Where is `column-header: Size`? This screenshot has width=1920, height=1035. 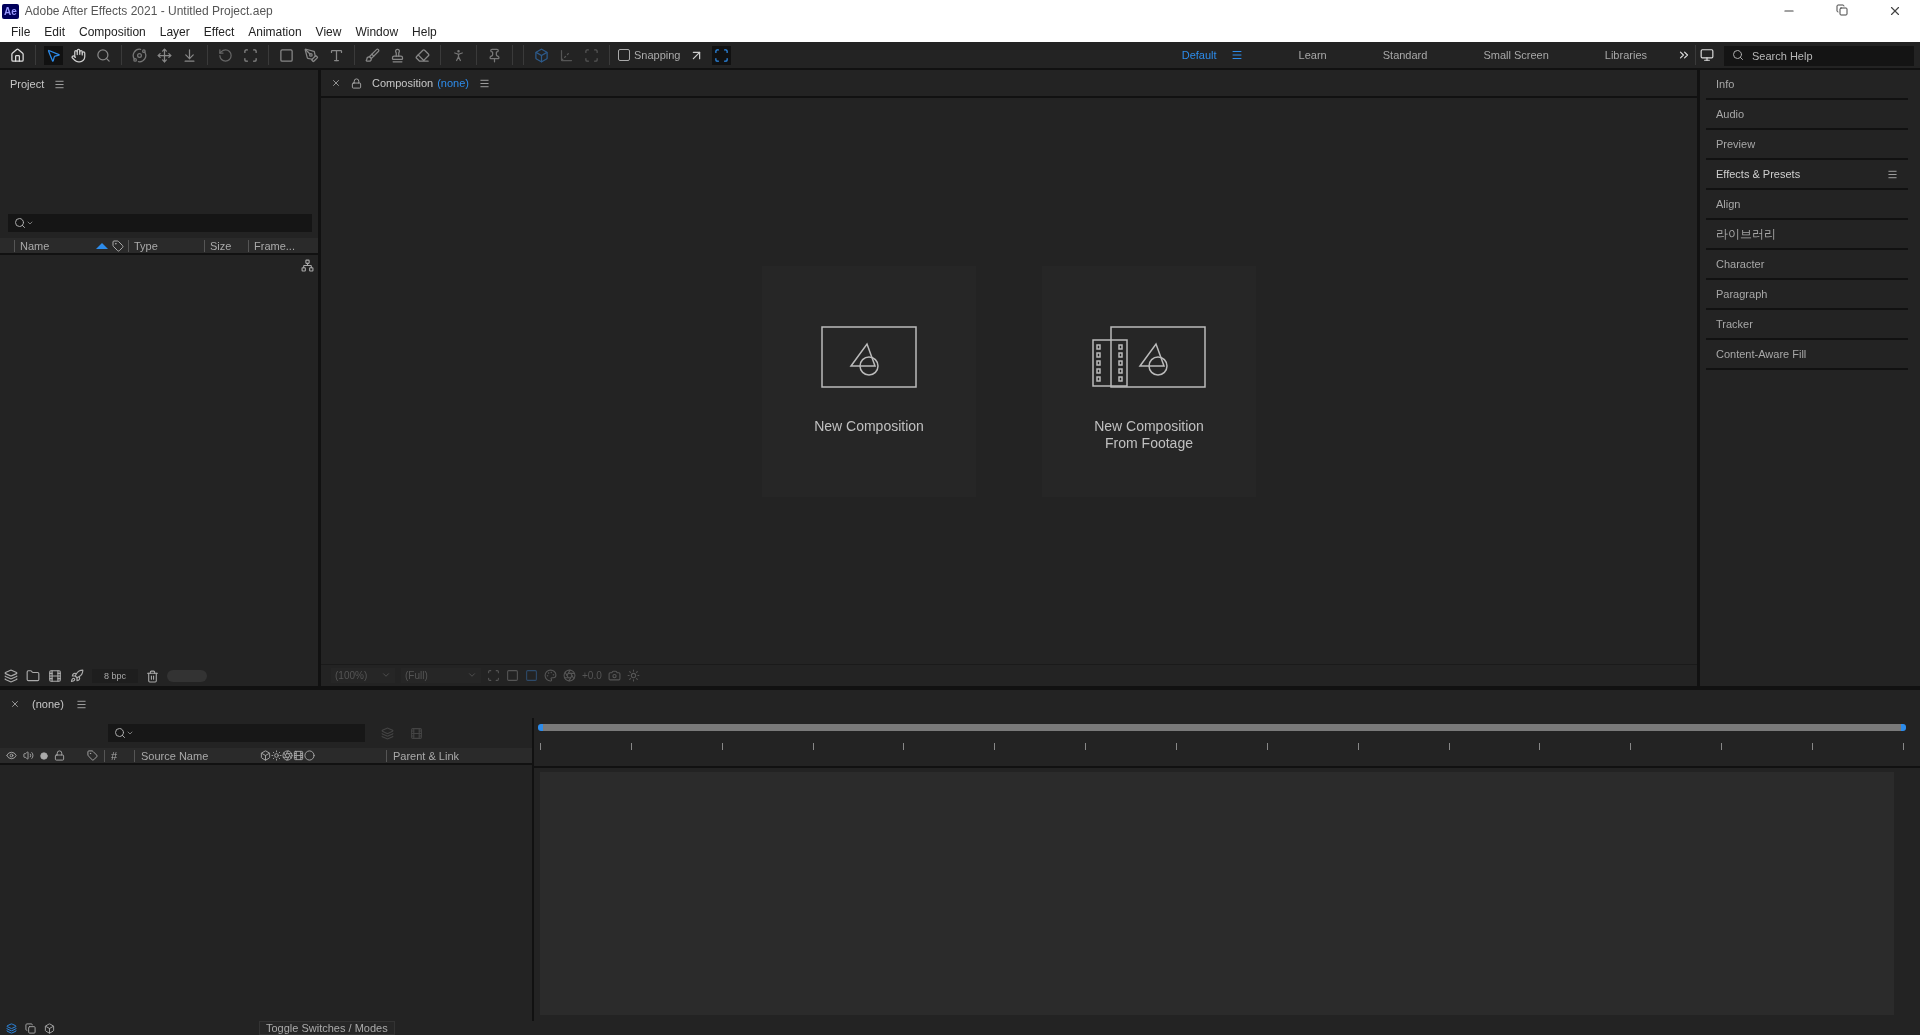 column-header: Size is located at coordinates (226, 245).